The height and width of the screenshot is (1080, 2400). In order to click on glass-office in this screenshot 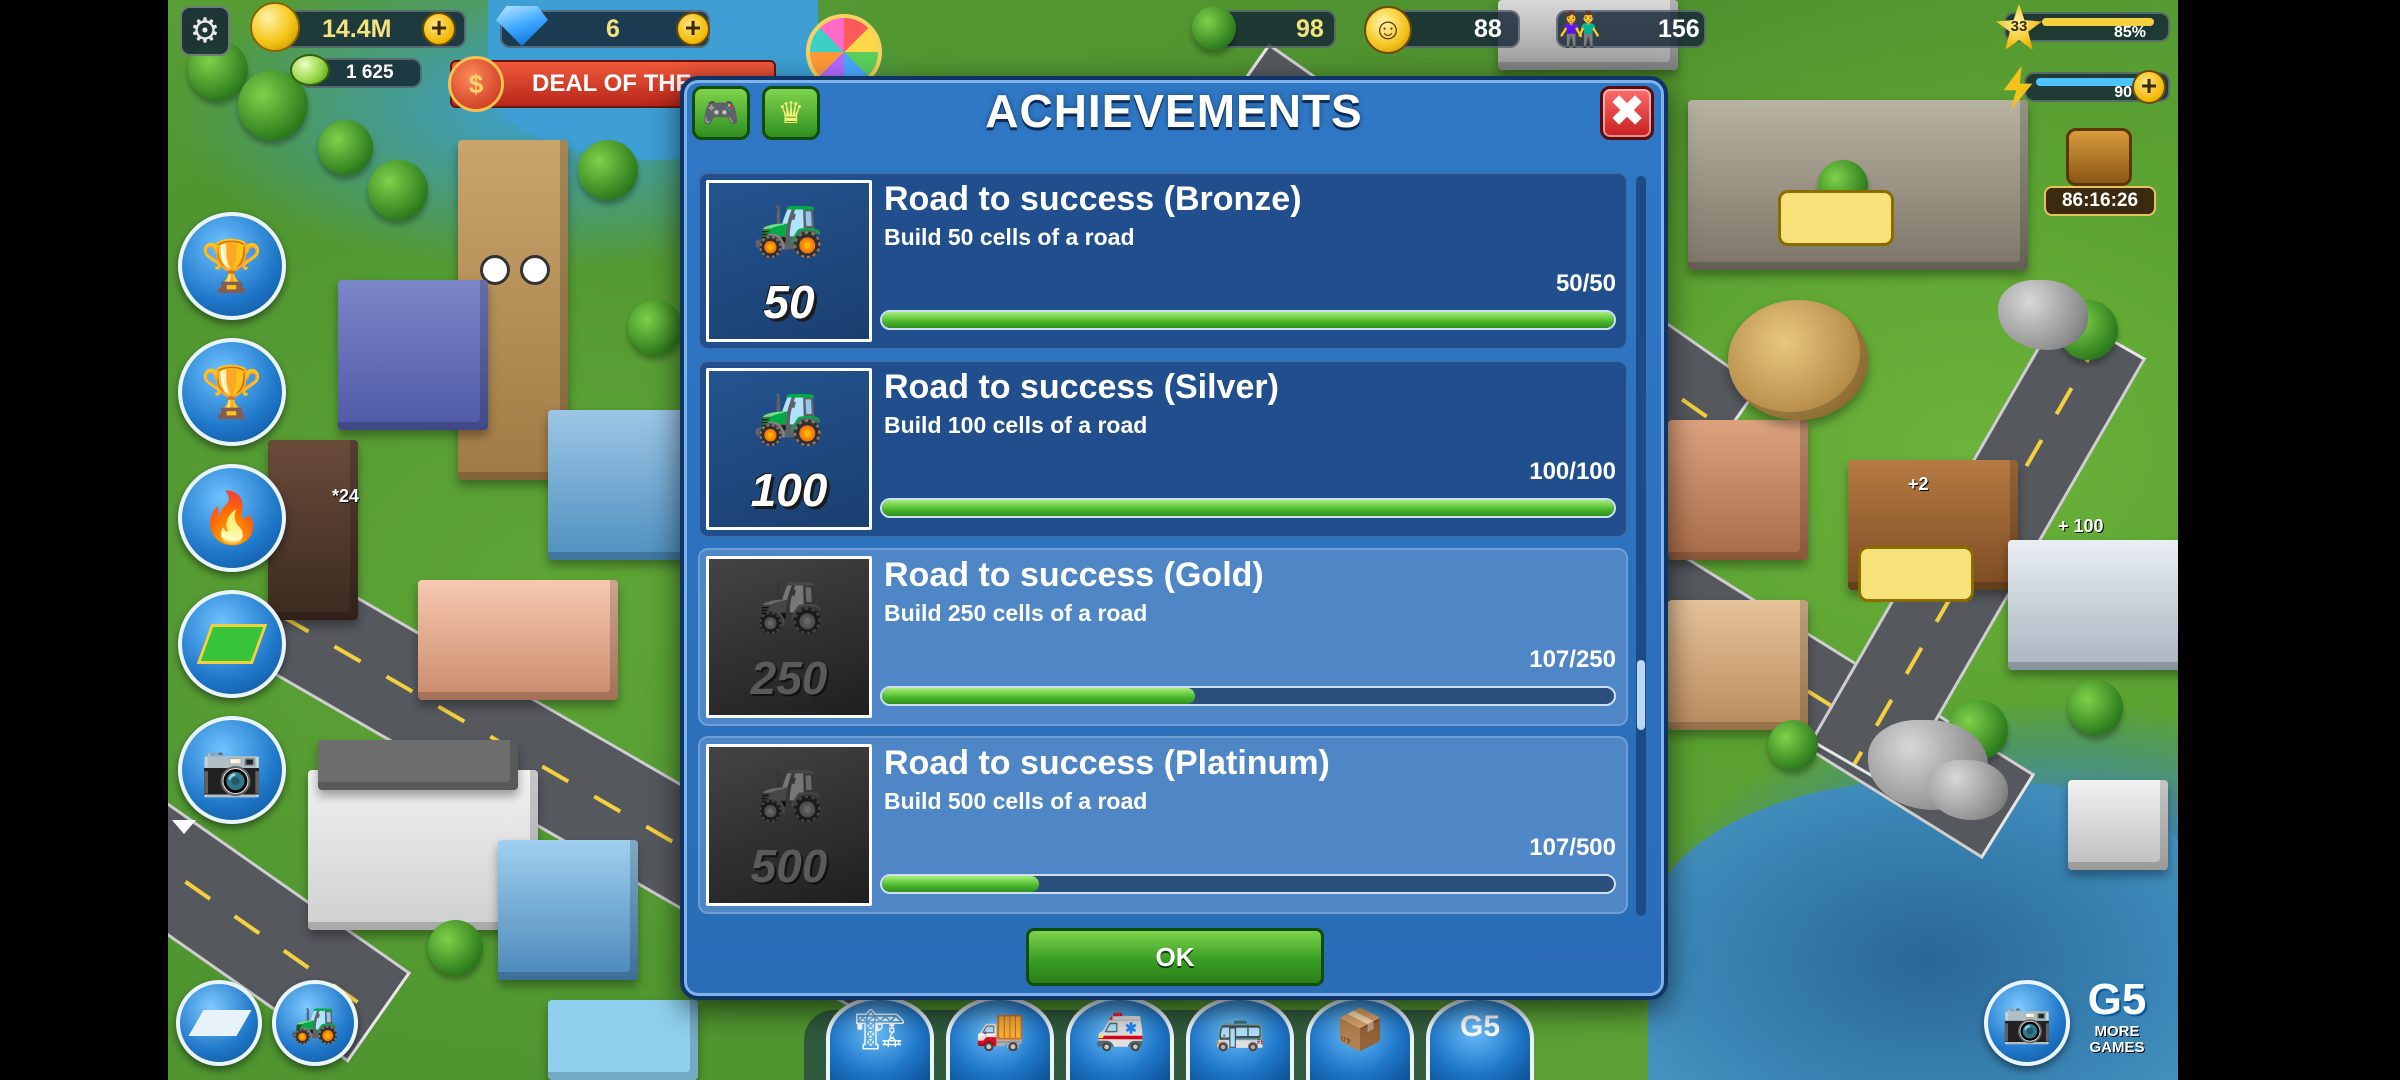, I will do `click(568, 910)`.